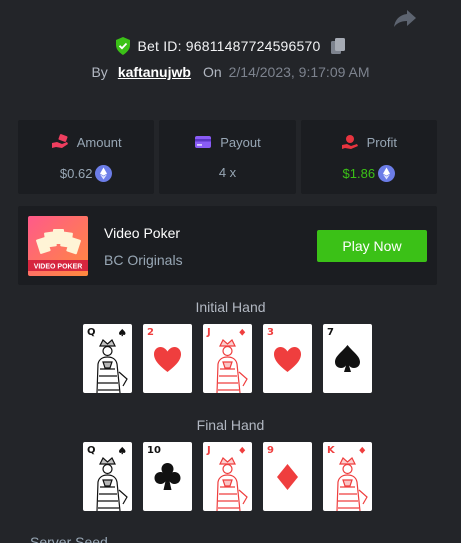  What do you see at coordinates (230, 307) in the screenshot?
I see `initial-hand-title: Initial Hand` at bounding box center [230, 307].